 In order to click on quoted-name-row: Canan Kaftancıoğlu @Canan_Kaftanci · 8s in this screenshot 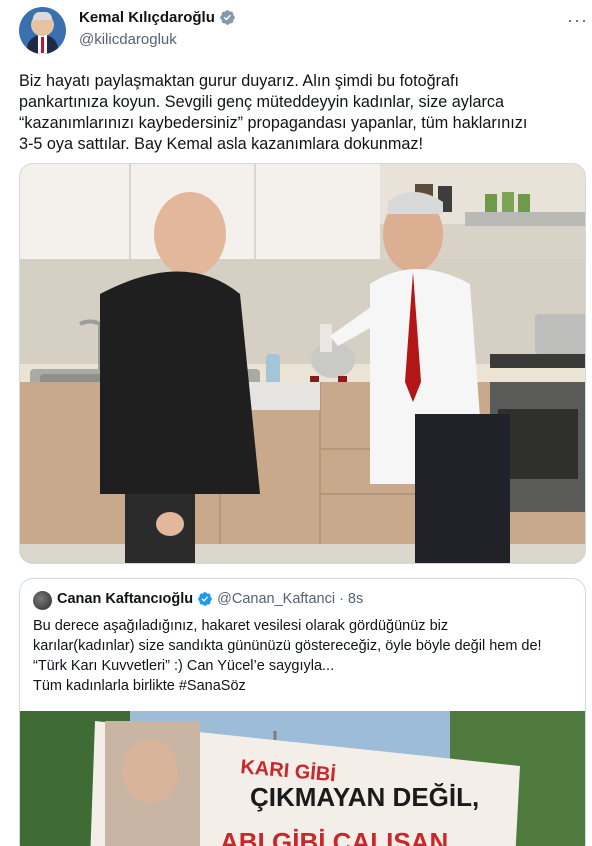, I will do `click(210, 599)`.